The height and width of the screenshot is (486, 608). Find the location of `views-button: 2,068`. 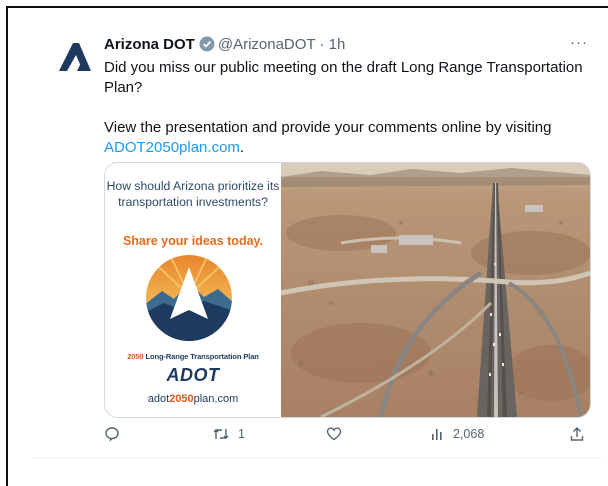

views-button: 2,068 is located at coordinates (457, 434).